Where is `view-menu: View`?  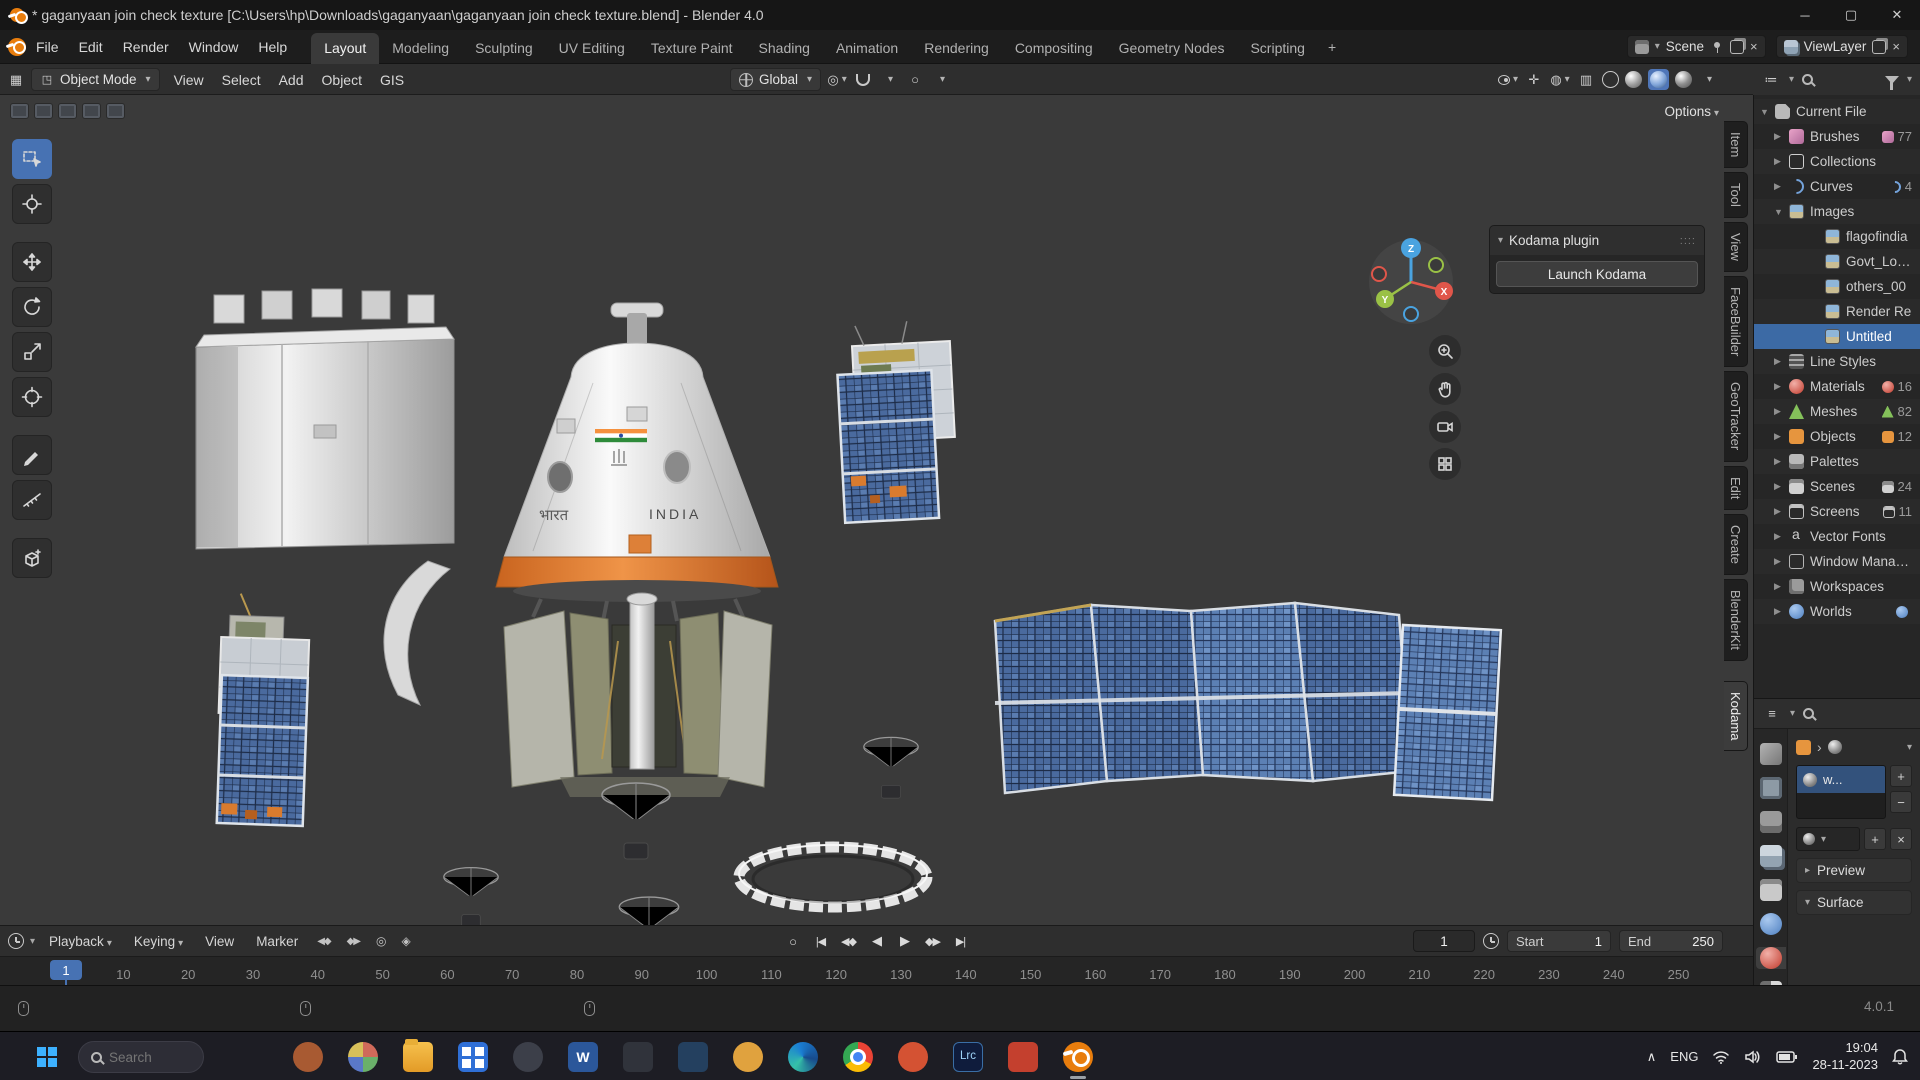
view-menu: View is located at coordinates (219, 941).